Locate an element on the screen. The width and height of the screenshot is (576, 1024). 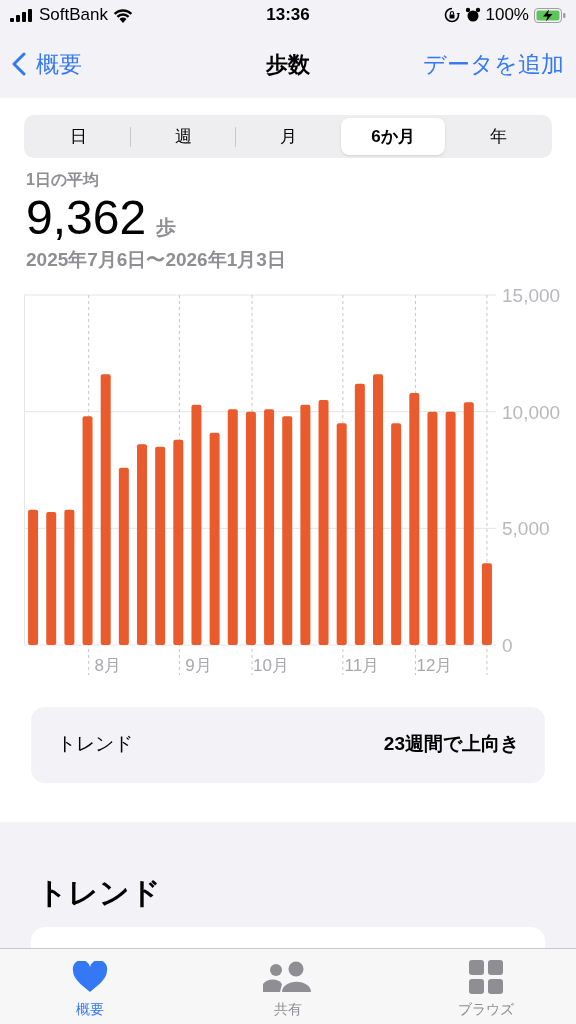
alarm-icon is located at coordinates (472, 15).